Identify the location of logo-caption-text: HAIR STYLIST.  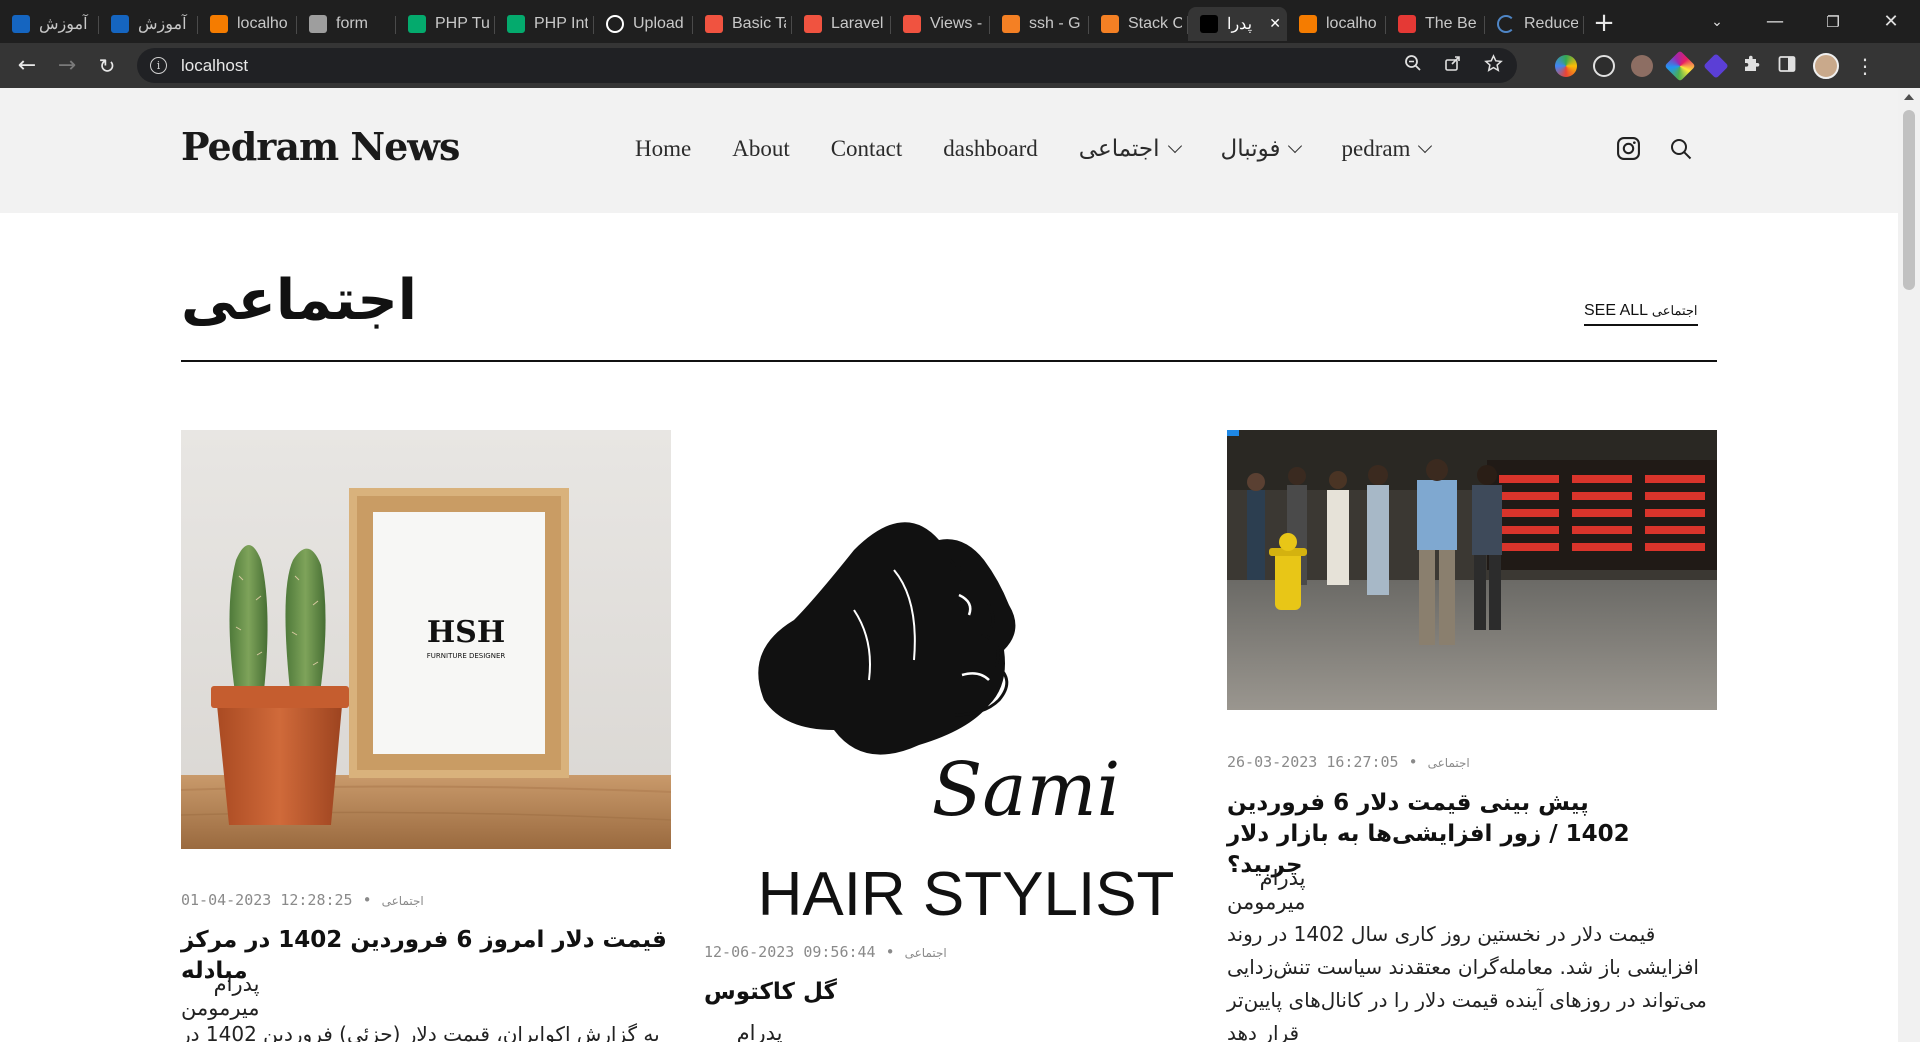
(966, 894).